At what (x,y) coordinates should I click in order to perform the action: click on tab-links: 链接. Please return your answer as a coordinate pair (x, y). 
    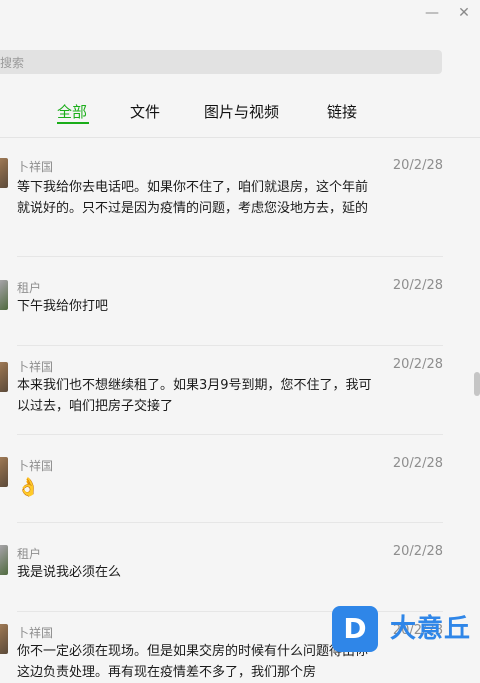
    Looking at the image, I should click on (342, 111).